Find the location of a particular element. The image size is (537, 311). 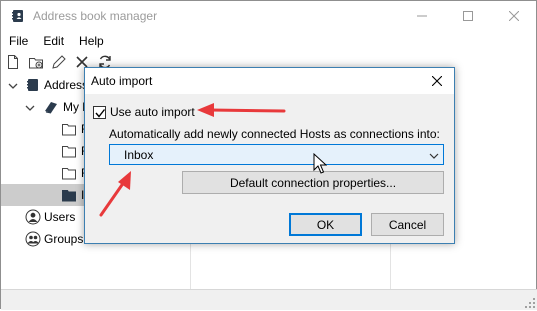

tree-item-label: Users is located at coordinates (60, 217).